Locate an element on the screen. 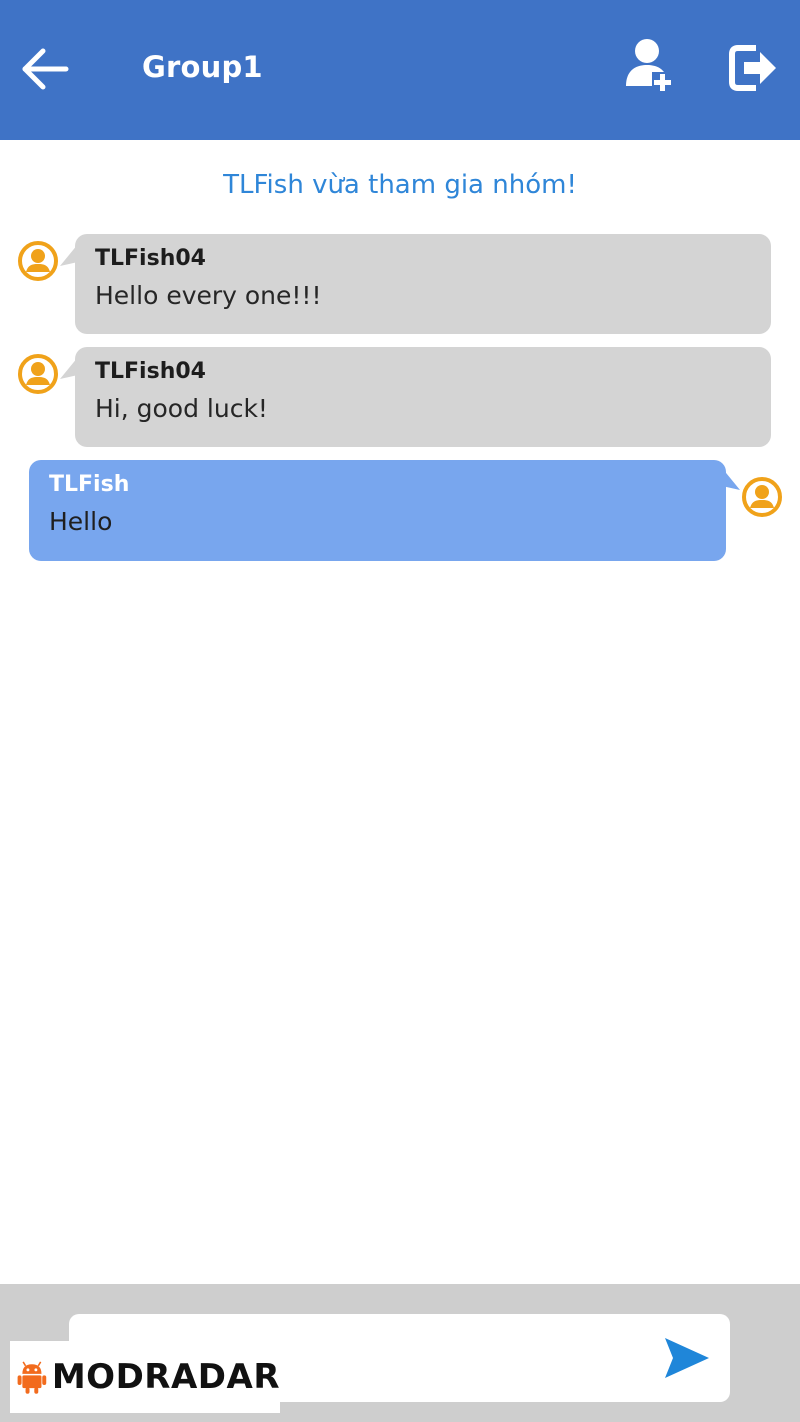 Image resolution: width=800 pixels, height=1422 pixels. add-member-button is located at coordinates (650, 66).